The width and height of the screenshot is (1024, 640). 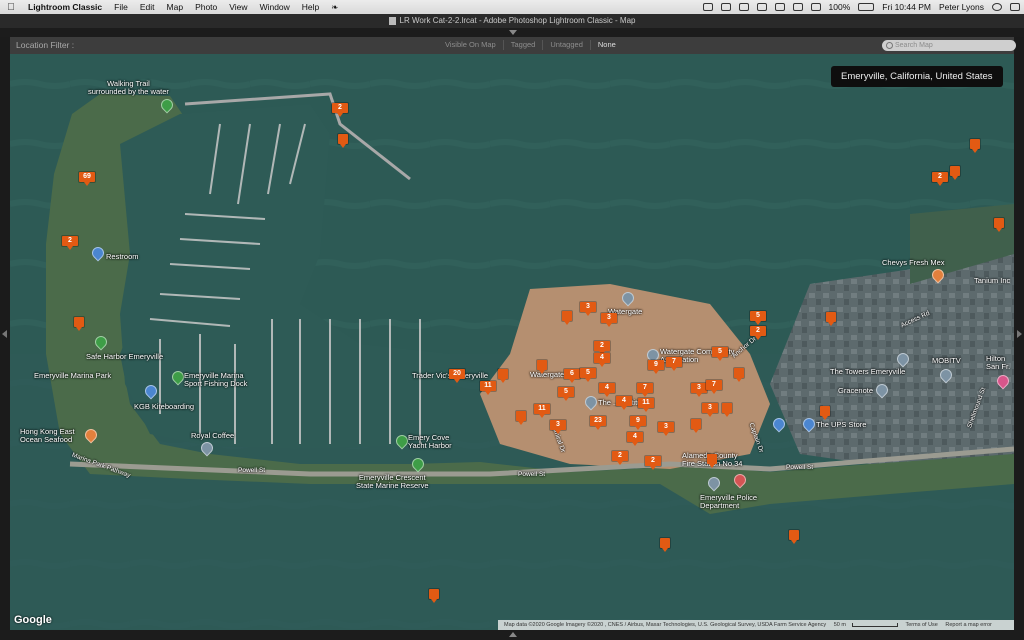 I want to click on dropbox-icon, so click(x=707, y=7).